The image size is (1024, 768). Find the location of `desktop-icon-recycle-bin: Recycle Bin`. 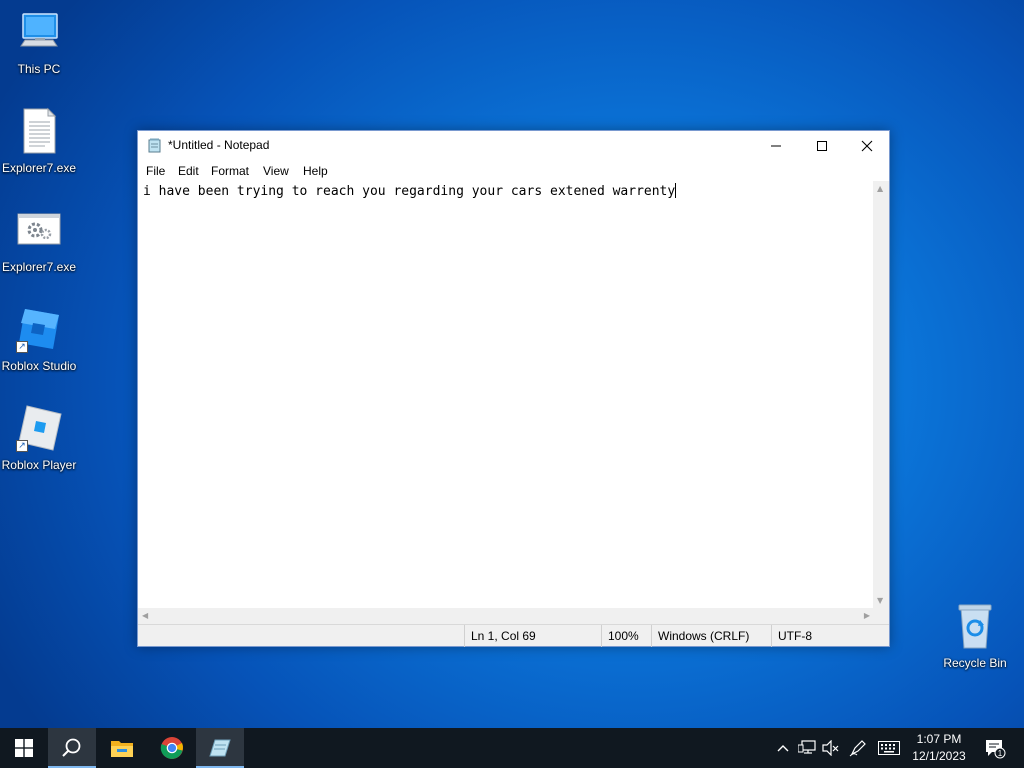

desktop-icon-recycle-bin: Recycle Bin is located at coordinates (975, 636).